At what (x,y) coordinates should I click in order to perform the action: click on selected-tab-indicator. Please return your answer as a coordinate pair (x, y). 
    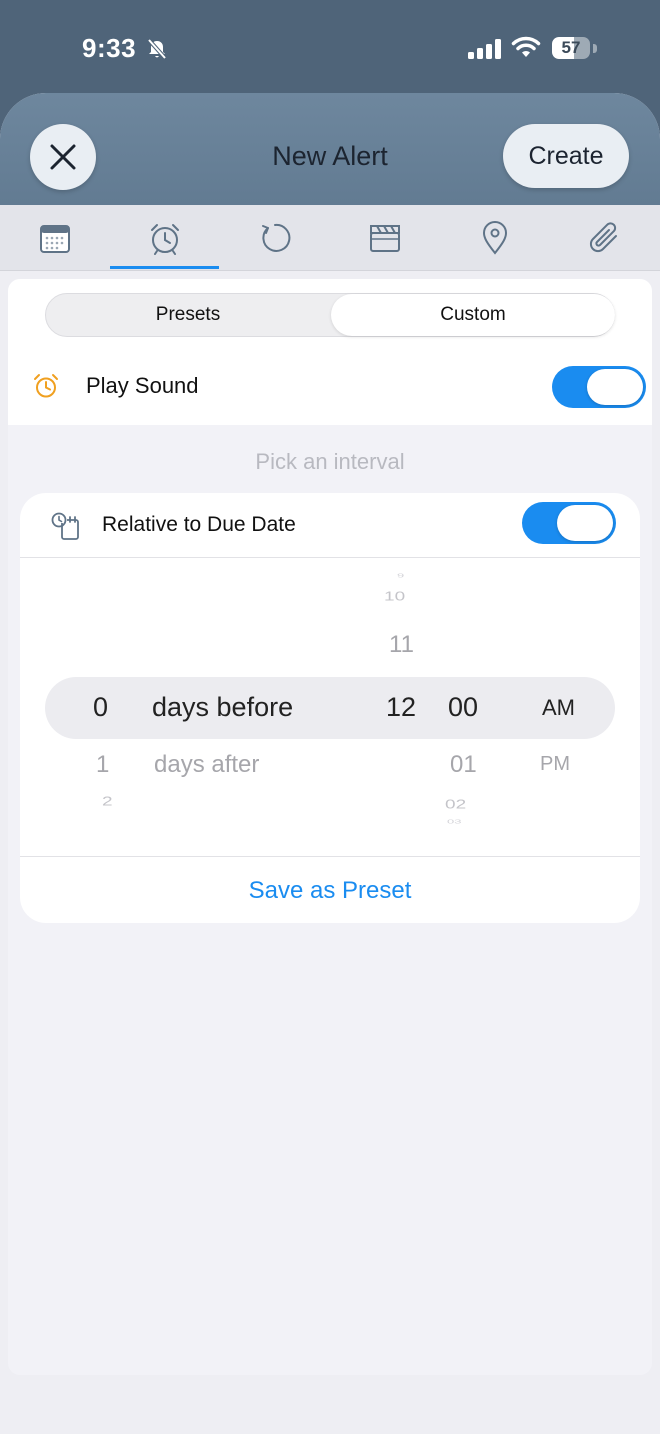
    Looking at the image, I should click on (164, 267).